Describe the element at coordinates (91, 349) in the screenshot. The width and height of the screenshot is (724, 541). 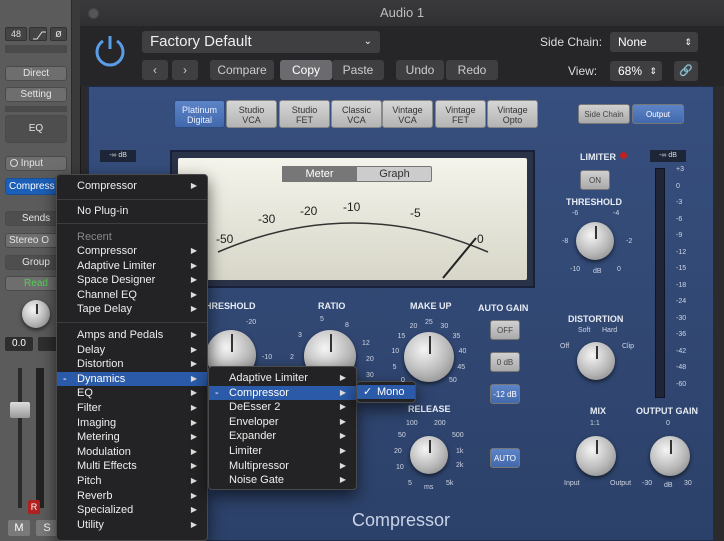
I see `menu-label: Delay` at that location.